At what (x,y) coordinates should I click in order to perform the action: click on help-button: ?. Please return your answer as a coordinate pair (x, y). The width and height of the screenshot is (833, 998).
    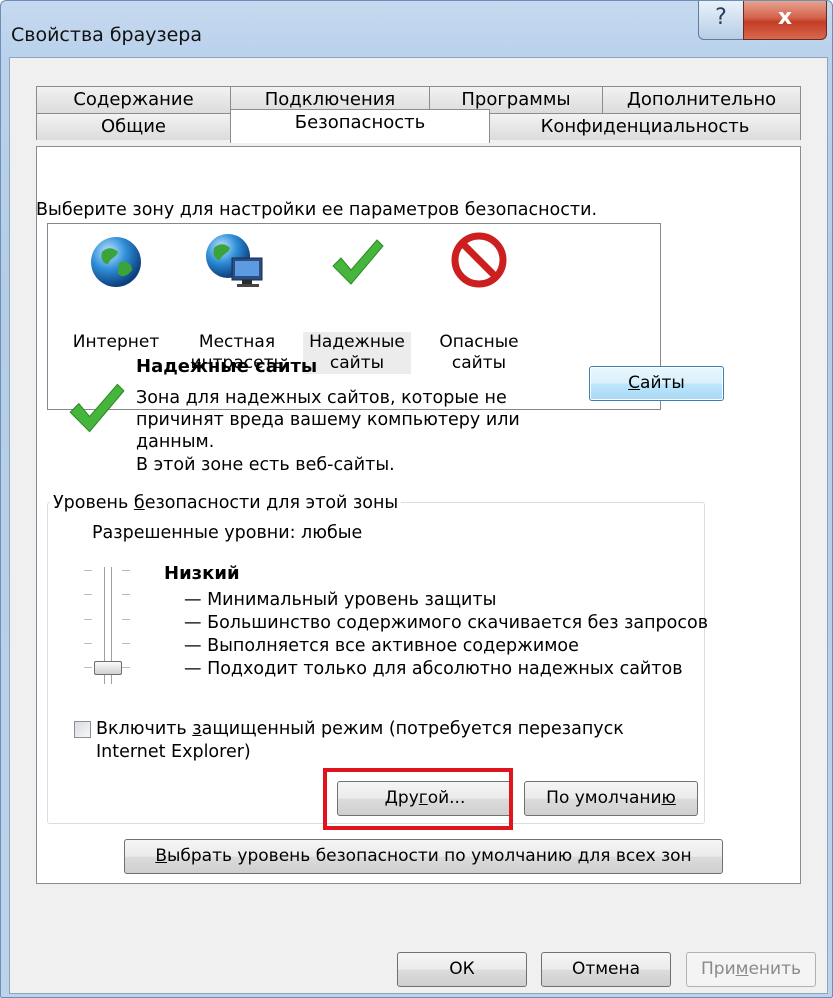
    Looking at the image, I should click on (721, 20).